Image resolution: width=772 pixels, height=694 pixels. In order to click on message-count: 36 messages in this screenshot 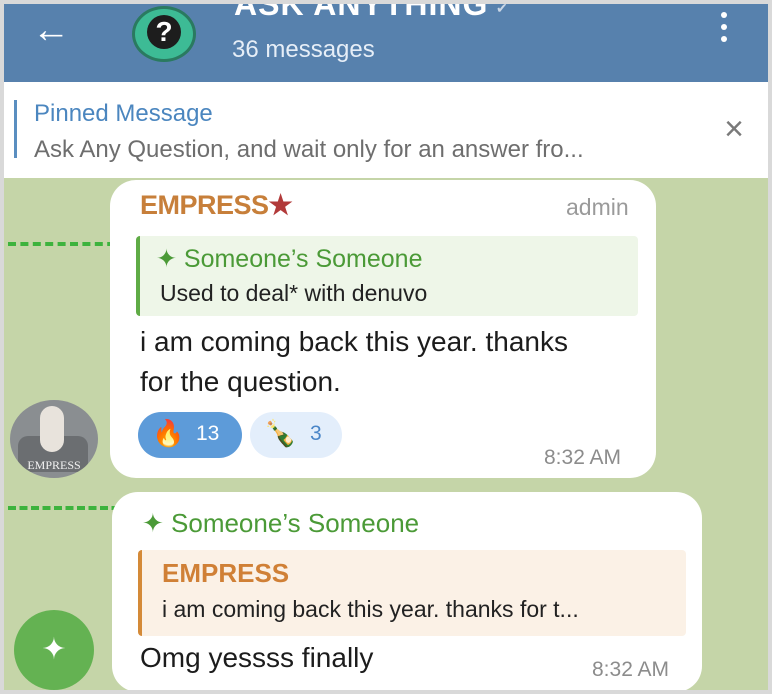, I will do `click(303, 49)`.